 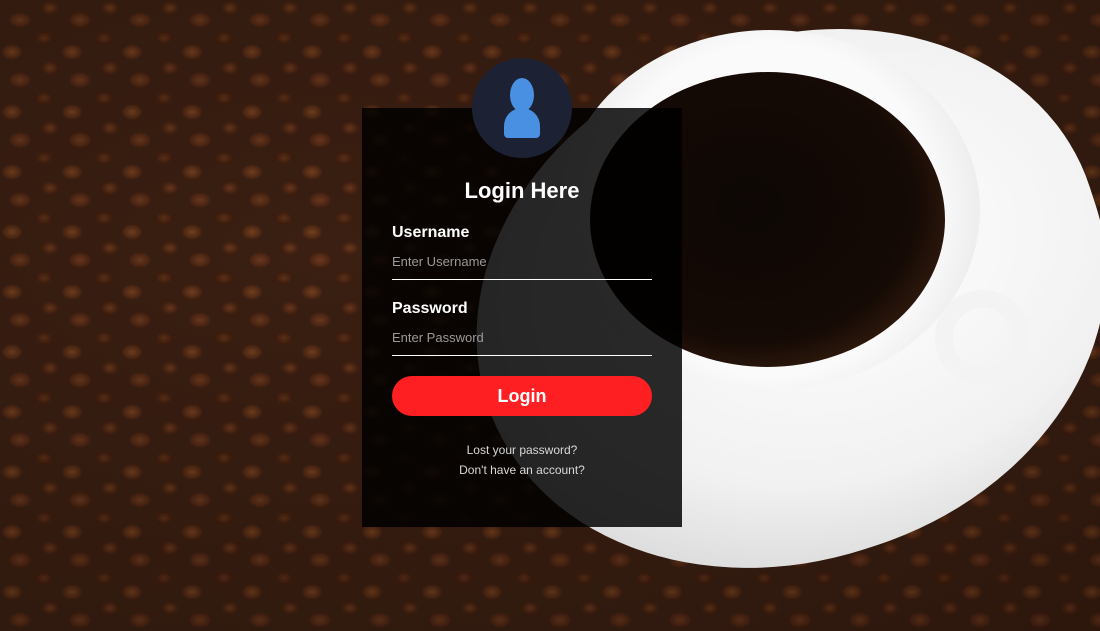 I want to click on username-label: Username, so click(x=431, y=232).